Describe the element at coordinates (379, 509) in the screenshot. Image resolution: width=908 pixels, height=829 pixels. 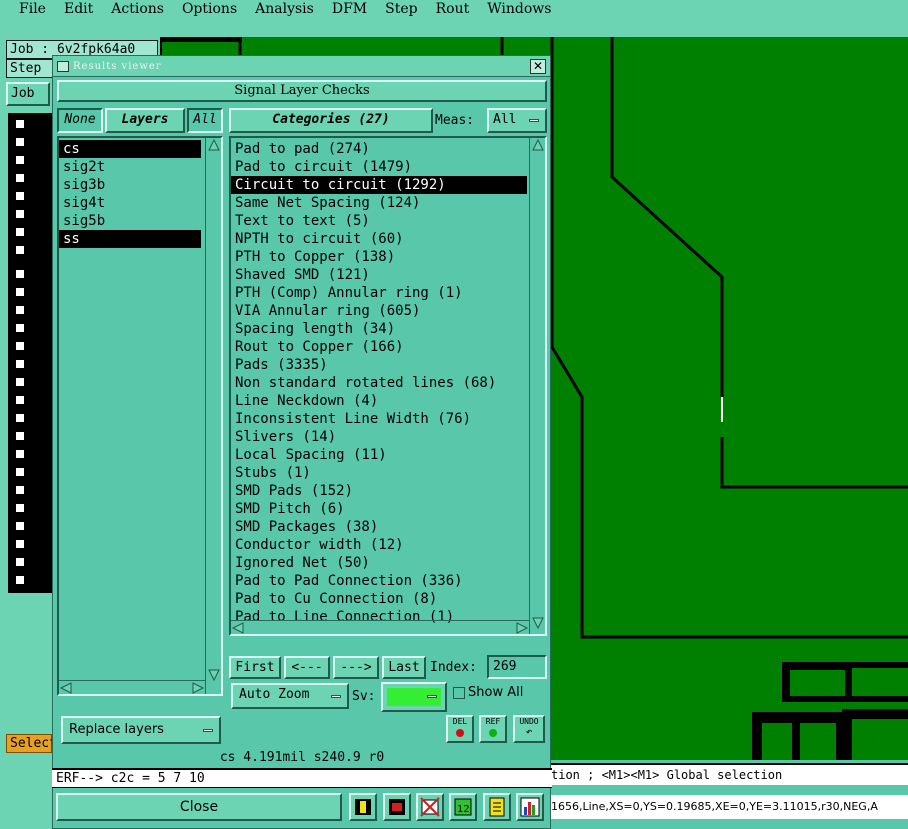
I see `category-item: SMD Pitch (6)` at that location.